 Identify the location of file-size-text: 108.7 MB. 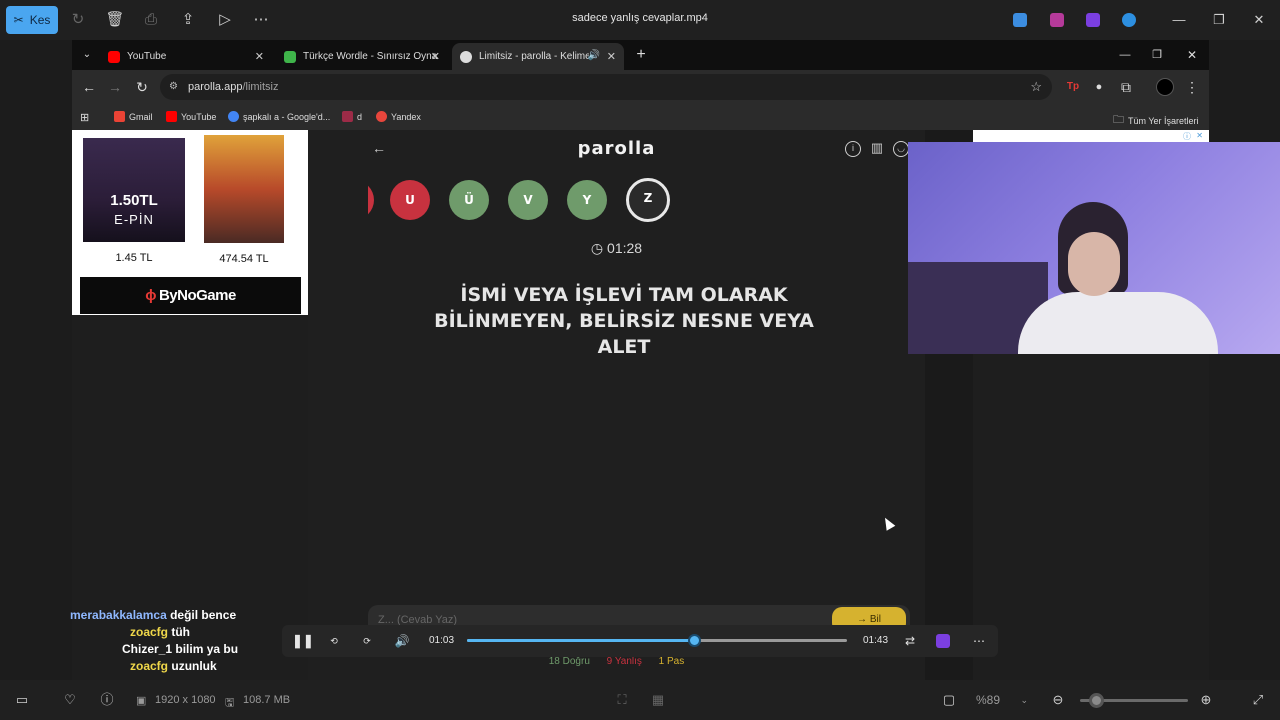
(267, 700).